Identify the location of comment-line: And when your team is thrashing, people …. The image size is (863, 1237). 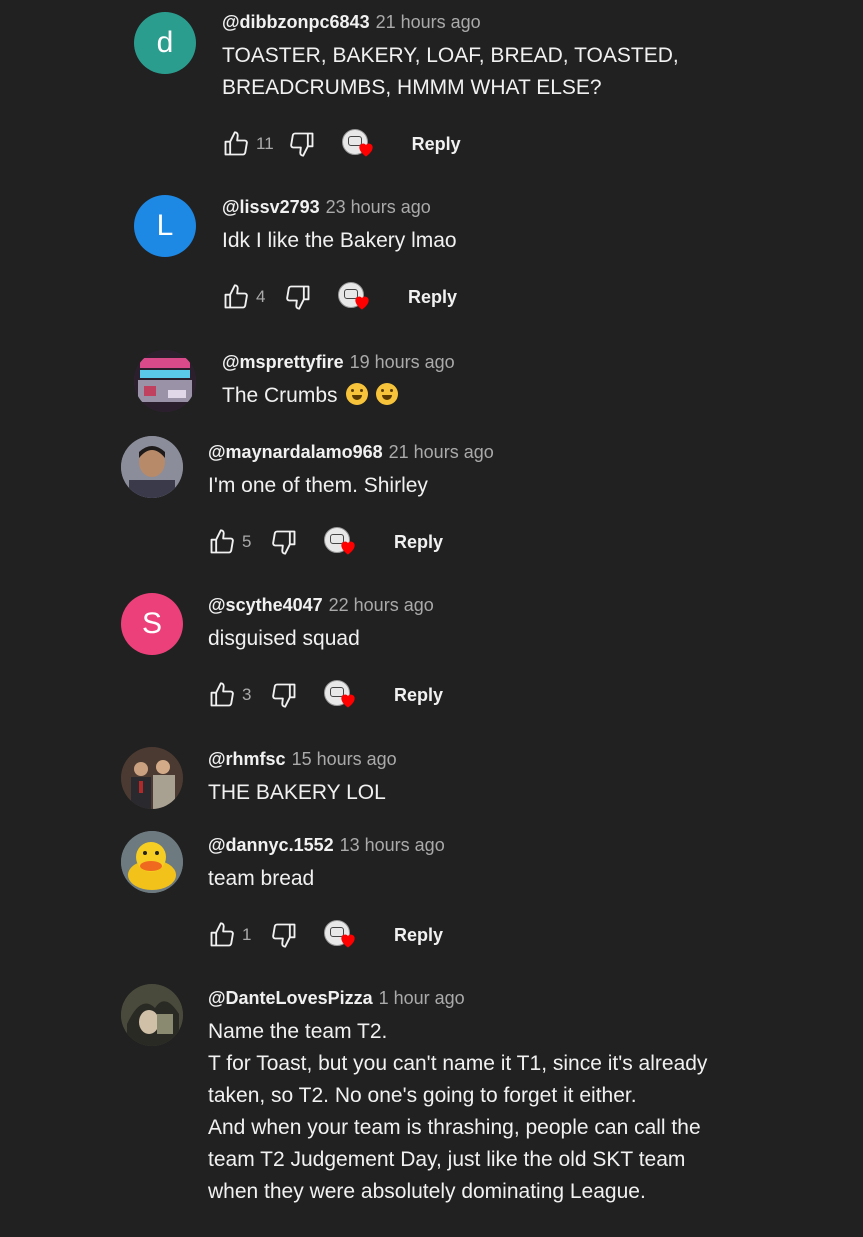
(454, 1127).